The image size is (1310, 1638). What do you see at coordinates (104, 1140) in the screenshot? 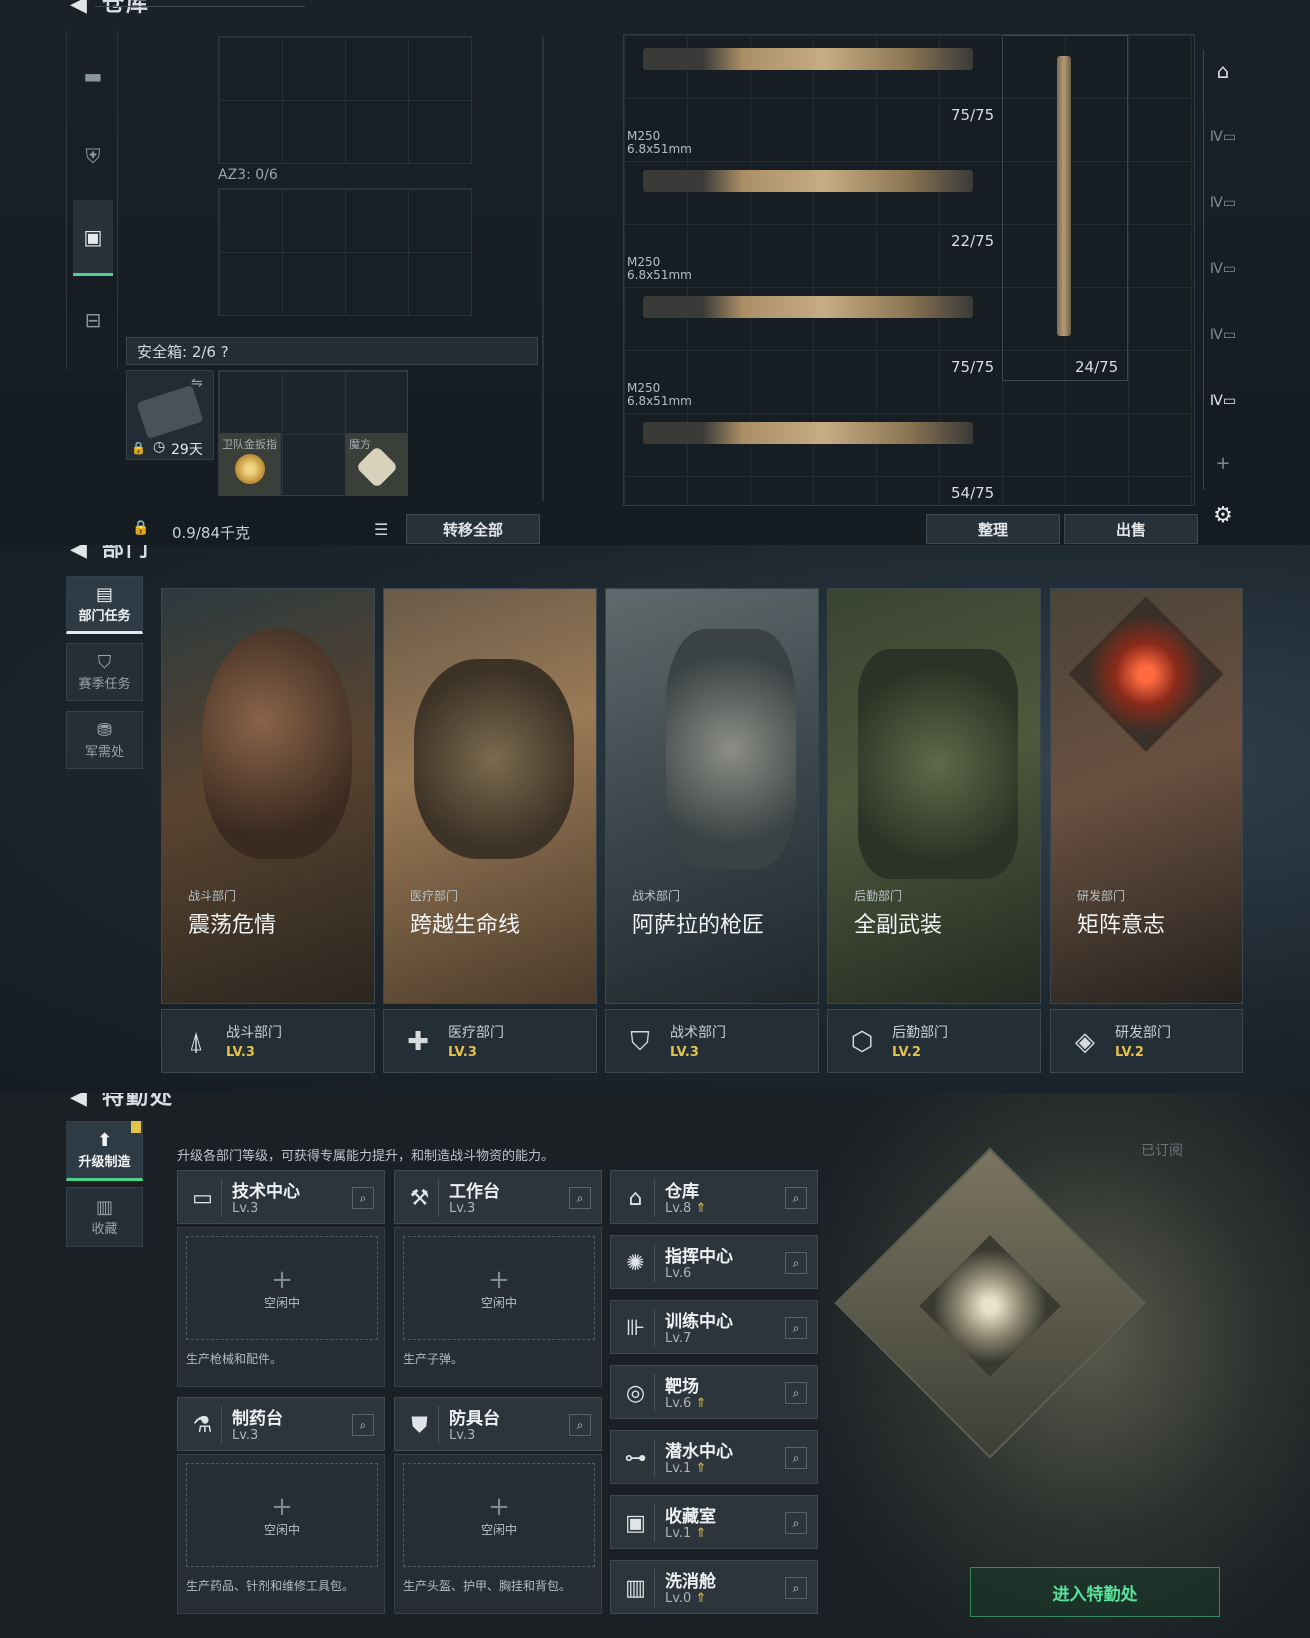
I see `upgrade-icon: ⬆` at bounding box center [104, 1140].